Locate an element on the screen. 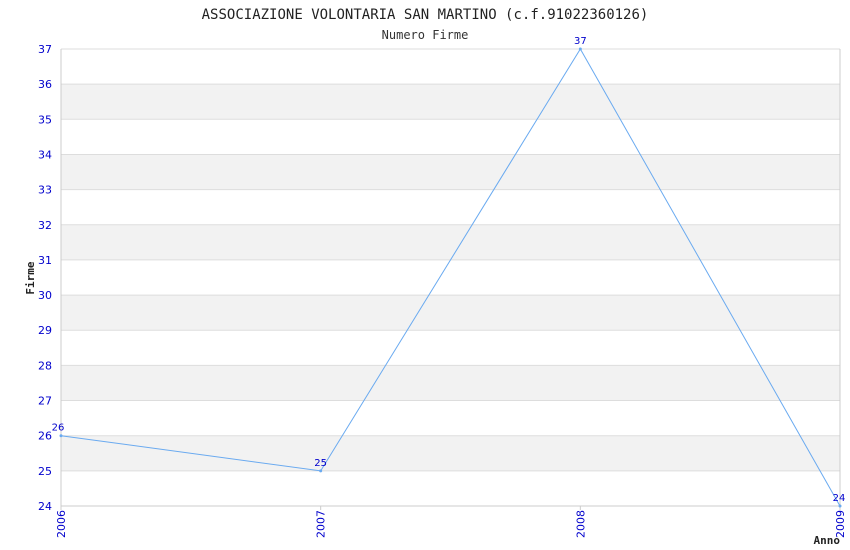 The width and height of the screenshot is (850, 550). y-axis-title: Firme is located at coordinates (30, 277).